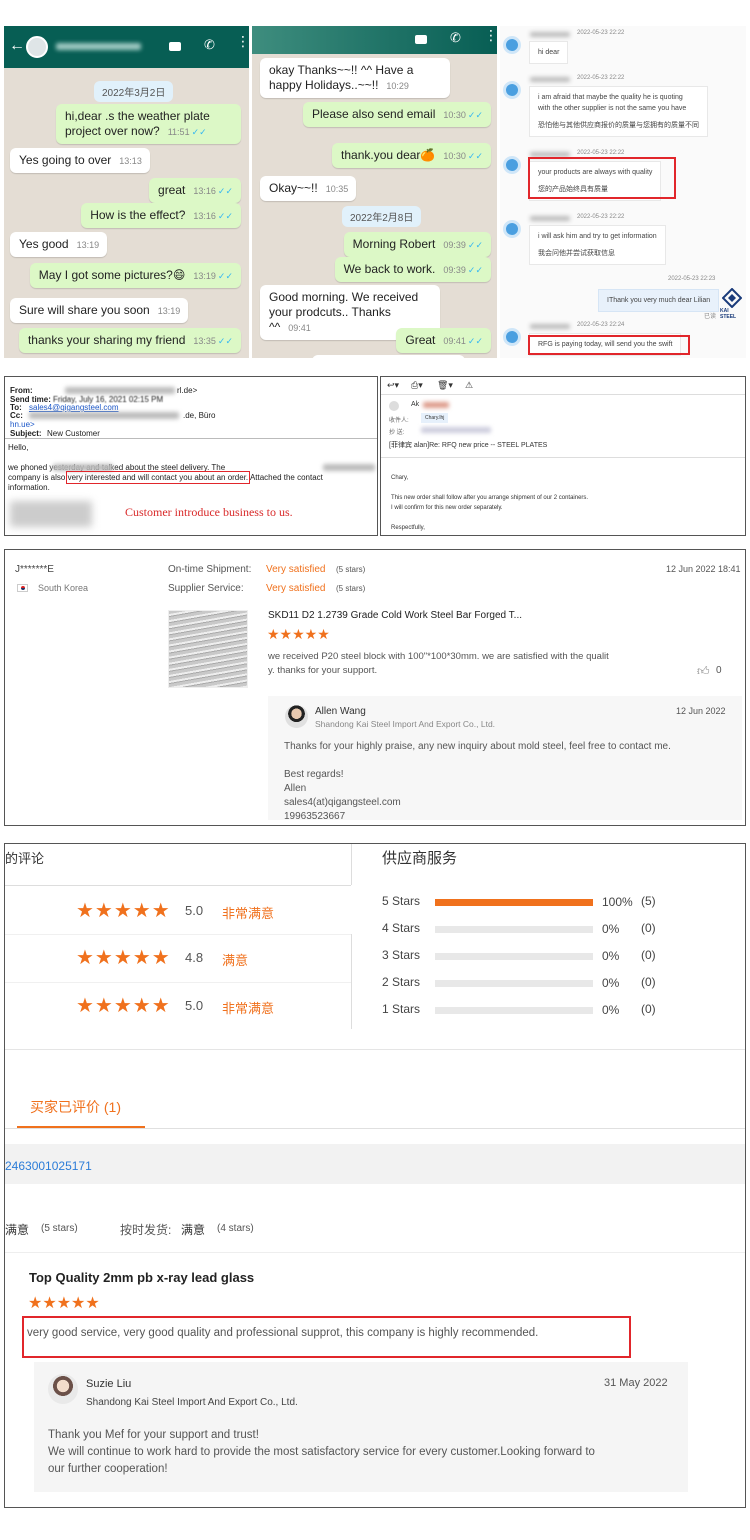  What do you see at coordinates (703, 671) in the screenshot?
I see `thumbs-up-icon: 👍︎` at bounding box center [703, 671].